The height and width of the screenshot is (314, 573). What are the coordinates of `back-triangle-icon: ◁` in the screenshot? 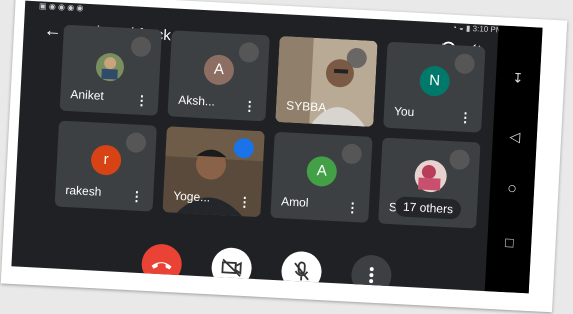 It's located at (514, 136).